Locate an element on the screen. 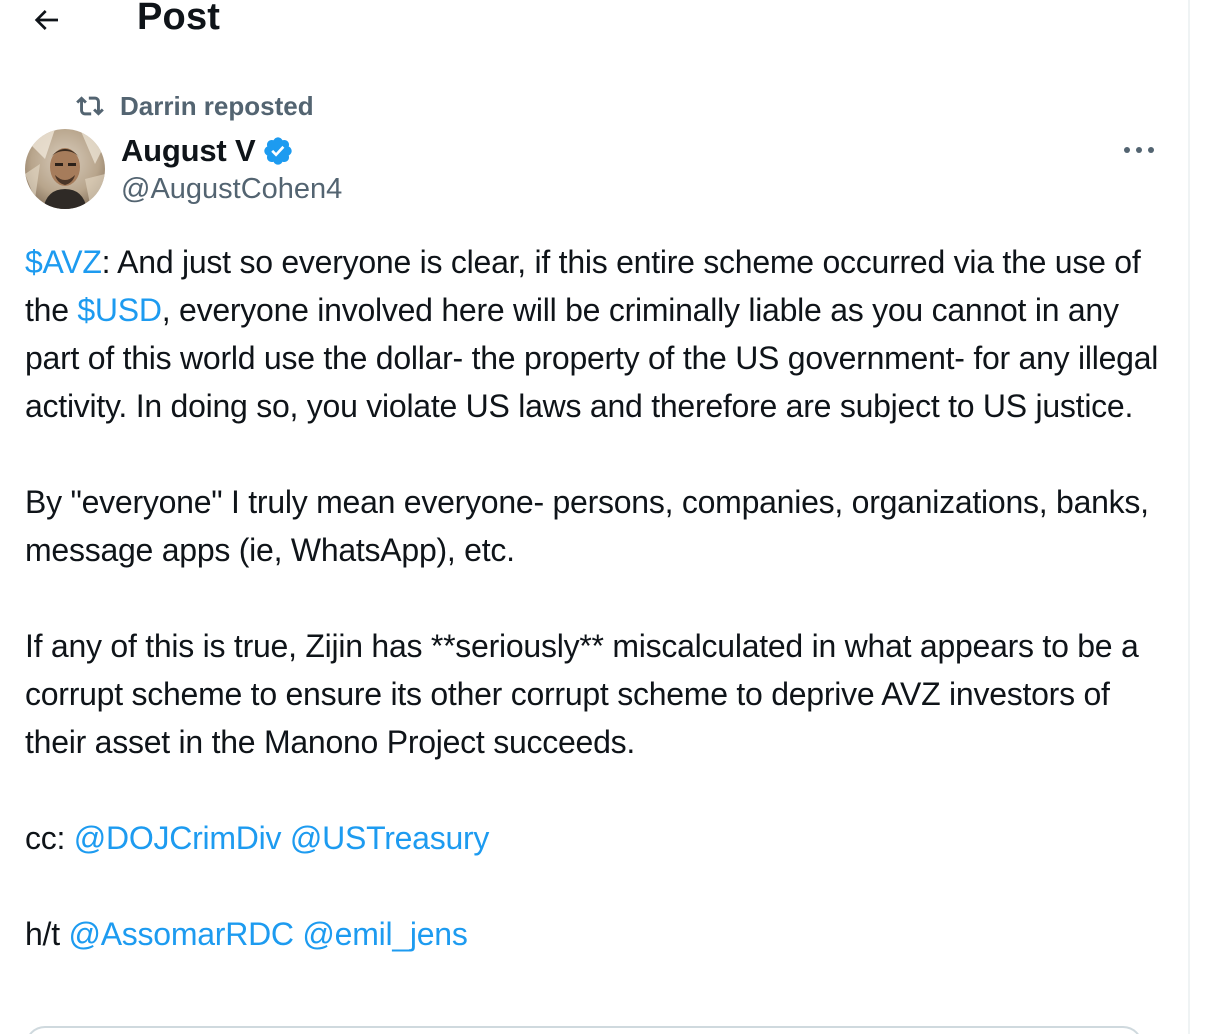 This screenshot has width=1230, height=1034. arrow-left-icon is located at coordinates (46, 22).